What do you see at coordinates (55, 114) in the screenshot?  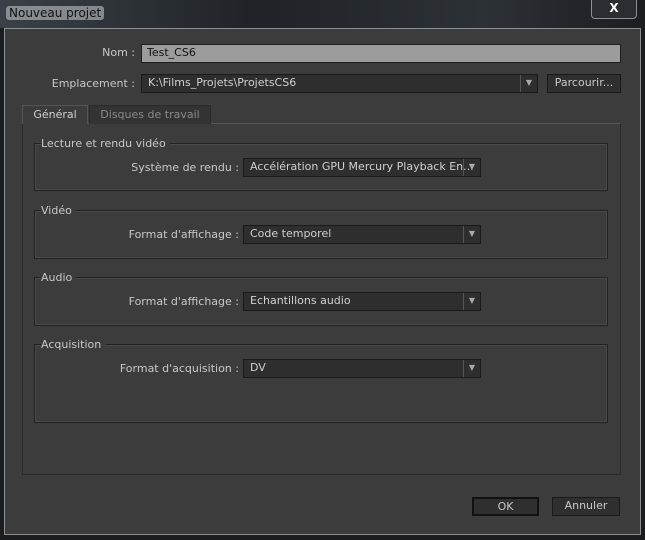 I see `tab-general: Général` at bounding box center [55, 114].